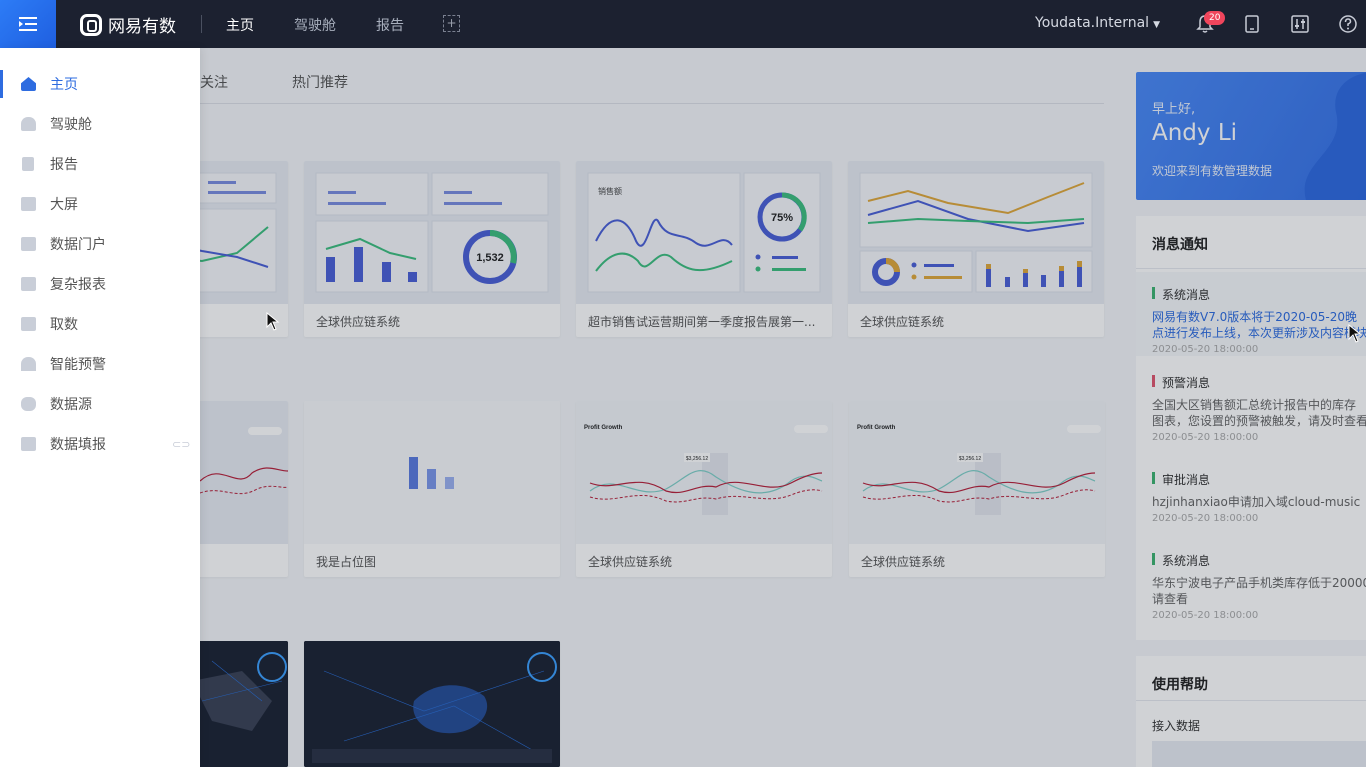 Image resolution: width=1366 pixels, height=767 pixels. Describe the element at coordinates (78, 245) in the screenshot. I see `drawer-item-label: 数据门户` at that location.